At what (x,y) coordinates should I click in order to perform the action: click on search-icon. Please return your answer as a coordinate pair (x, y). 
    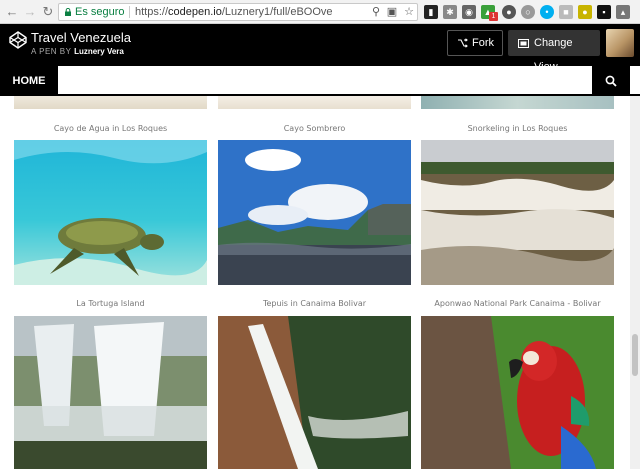
    Looking at the image, I should click on (611, 81).